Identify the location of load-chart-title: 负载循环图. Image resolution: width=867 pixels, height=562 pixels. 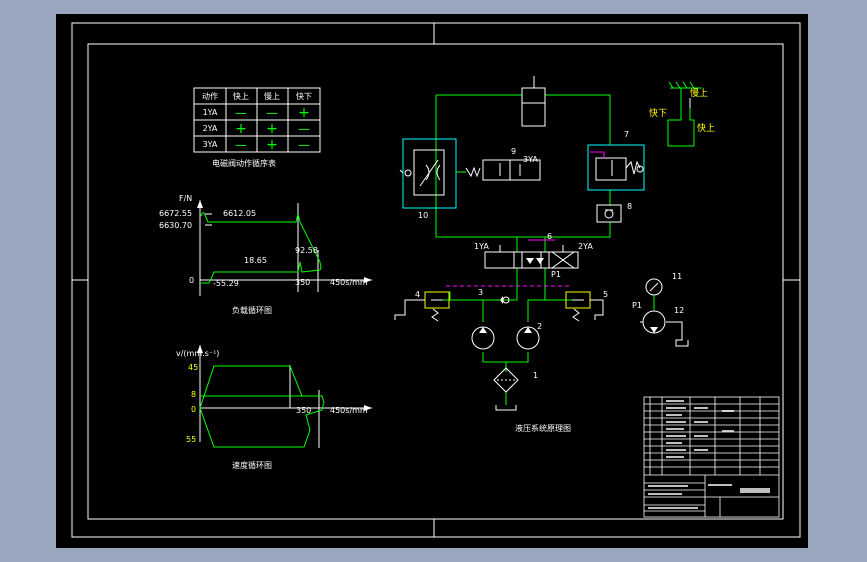
(252, 310).